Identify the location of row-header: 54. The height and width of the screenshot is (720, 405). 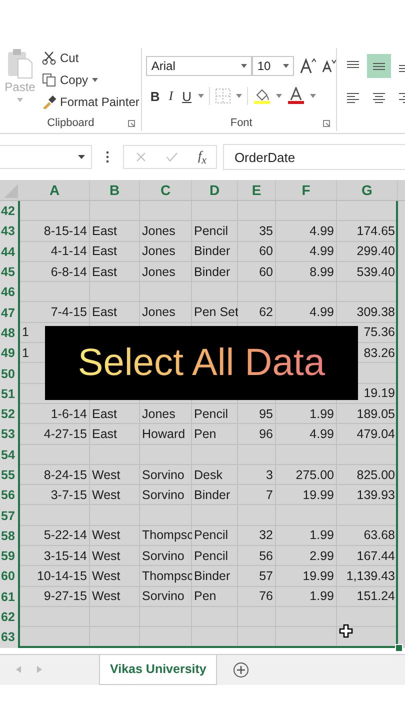
(10, 454).